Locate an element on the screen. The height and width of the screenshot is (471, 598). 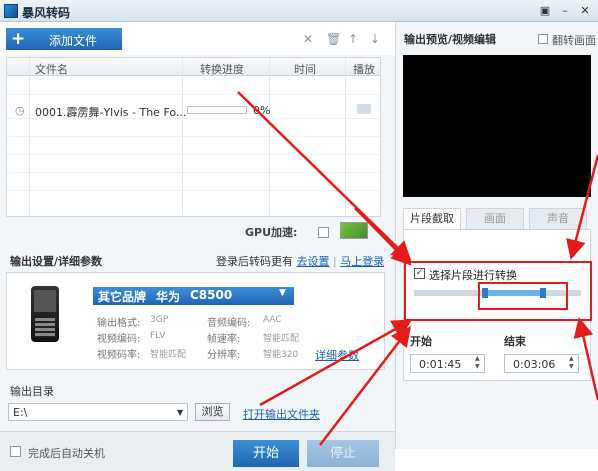
phone-icon is located at coordinates (45, 314).